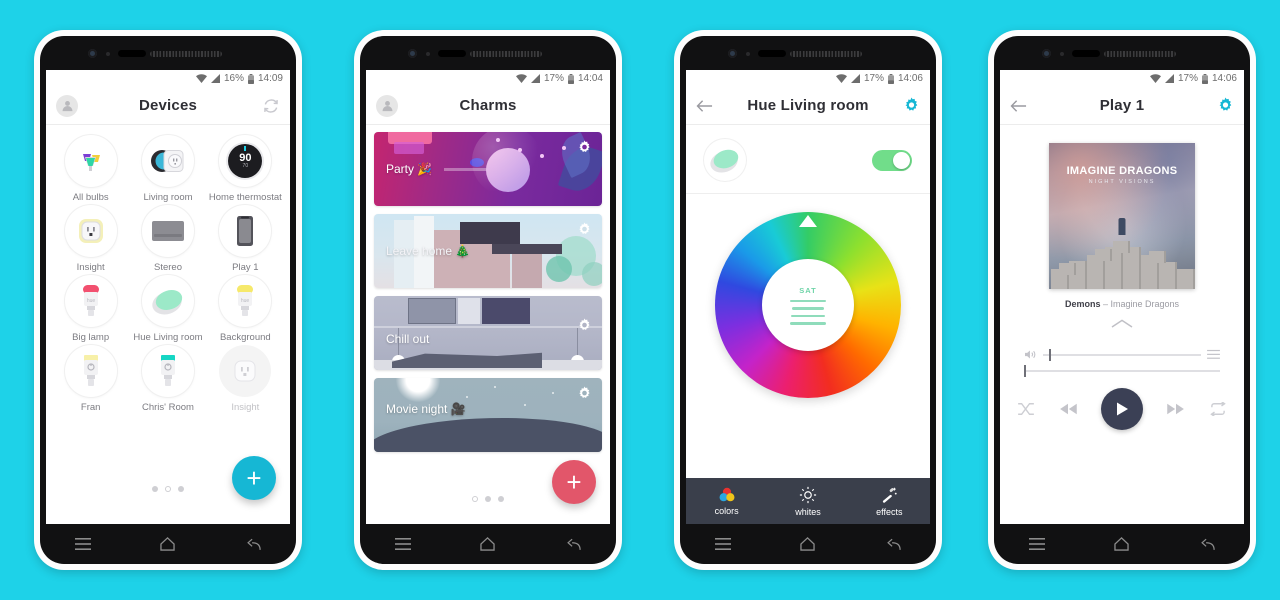 This screenshot has height=600, width=1280. What do you see at coordinates (90, 370) in the screenshot?
I see `hue-bulb-cream-icon` at bounding box center [90, 370].